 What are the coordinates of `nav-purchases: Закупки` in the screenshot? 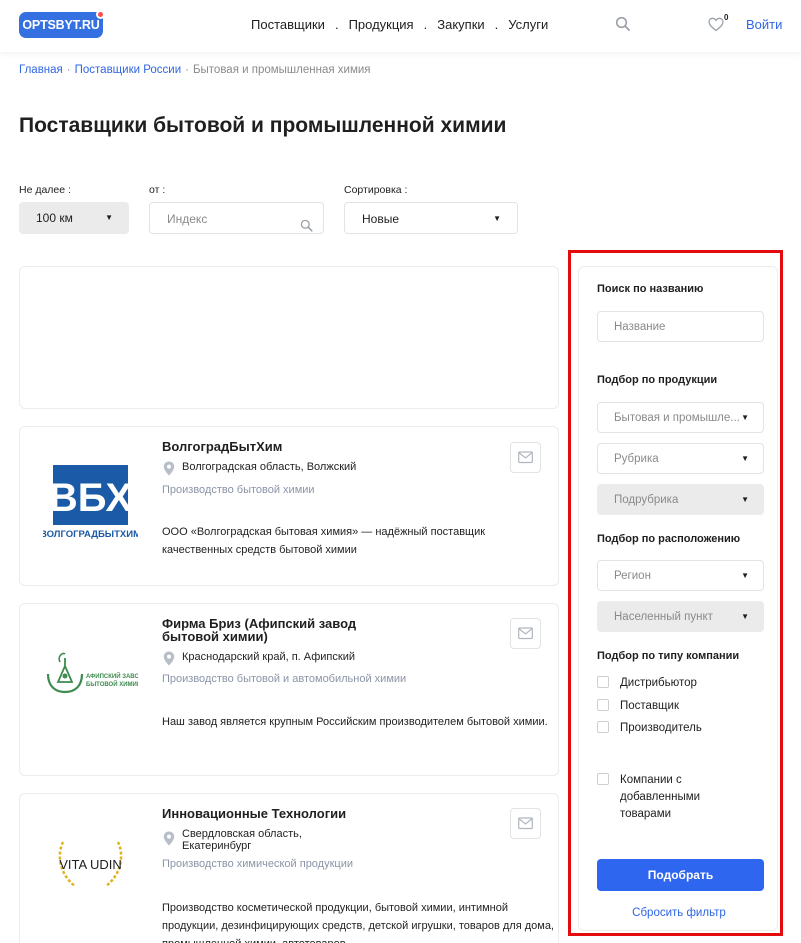 It's located at (460, 24).